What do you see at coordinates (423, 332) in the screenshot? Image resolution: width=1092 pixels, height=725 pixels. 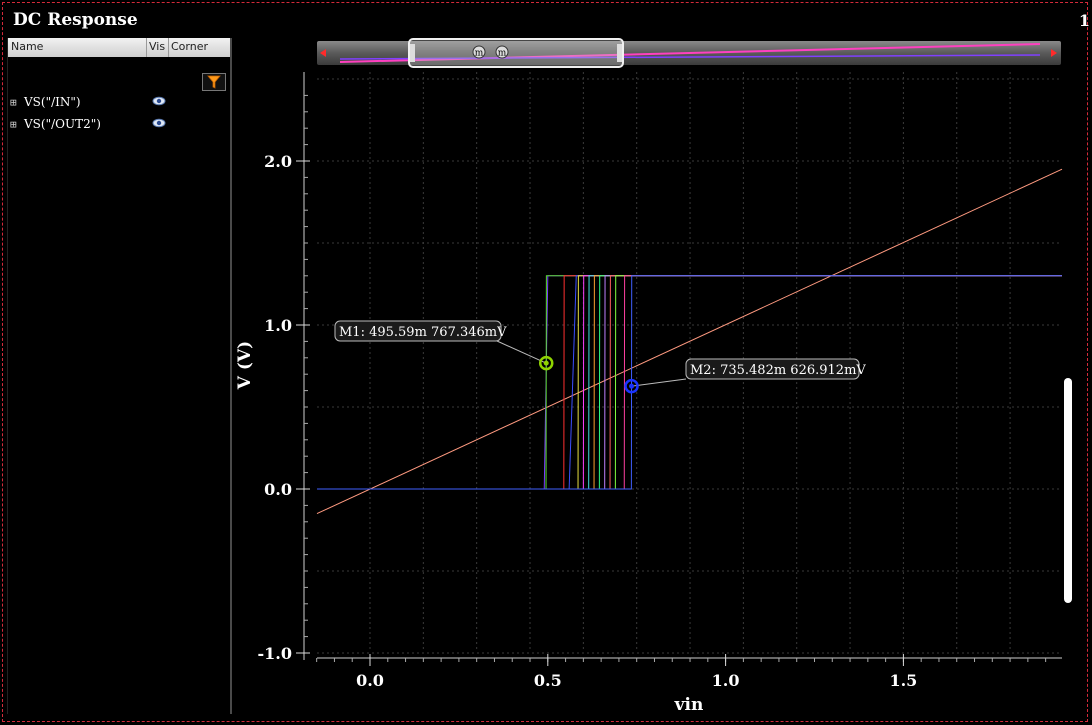 I see `marker-label: M1: 495.59m 767.346mV` at bounding box center [423, 332].